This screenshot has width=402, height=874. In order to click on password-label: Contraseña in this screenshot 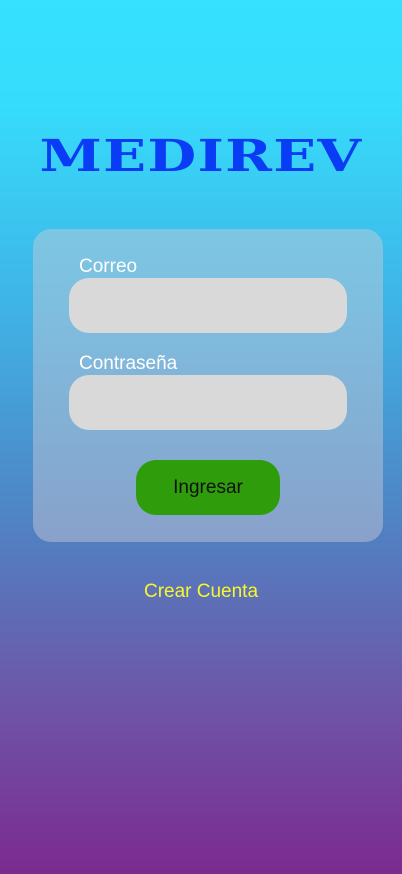, I will do `click(128, 363)`.